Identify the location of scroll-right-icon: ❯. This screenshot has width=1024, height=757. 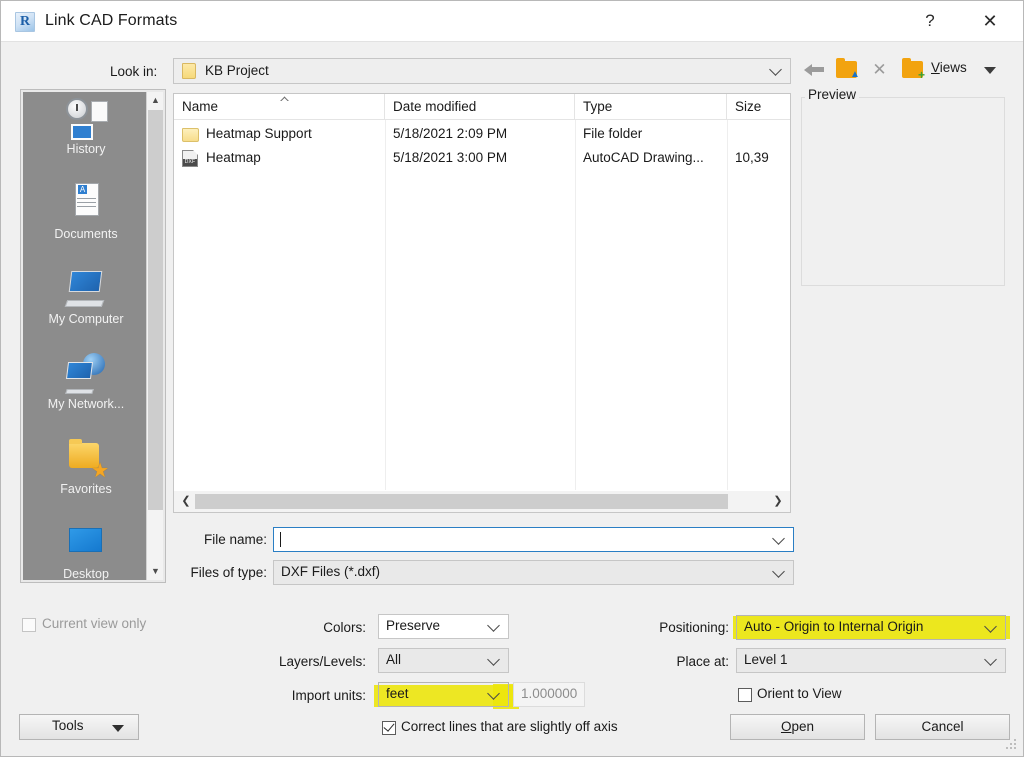
(778, 501).